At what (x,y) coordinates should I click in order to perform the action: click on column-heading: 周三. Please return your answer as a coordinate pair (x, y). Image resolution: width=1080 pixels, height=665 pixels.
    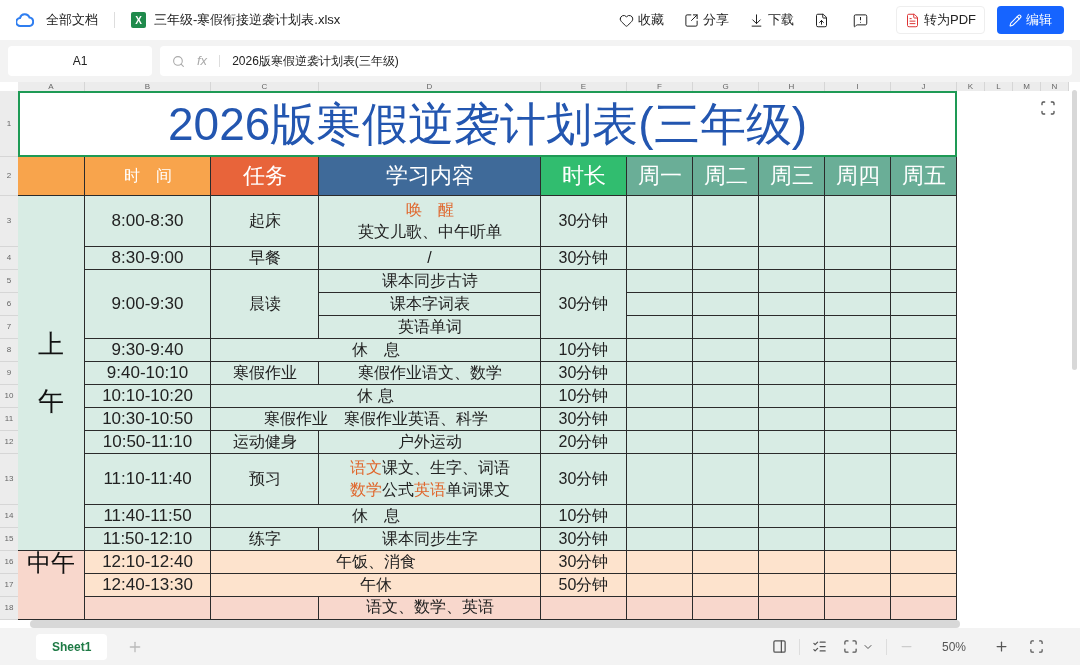
    Looking at the image, I should click on (792, 176).